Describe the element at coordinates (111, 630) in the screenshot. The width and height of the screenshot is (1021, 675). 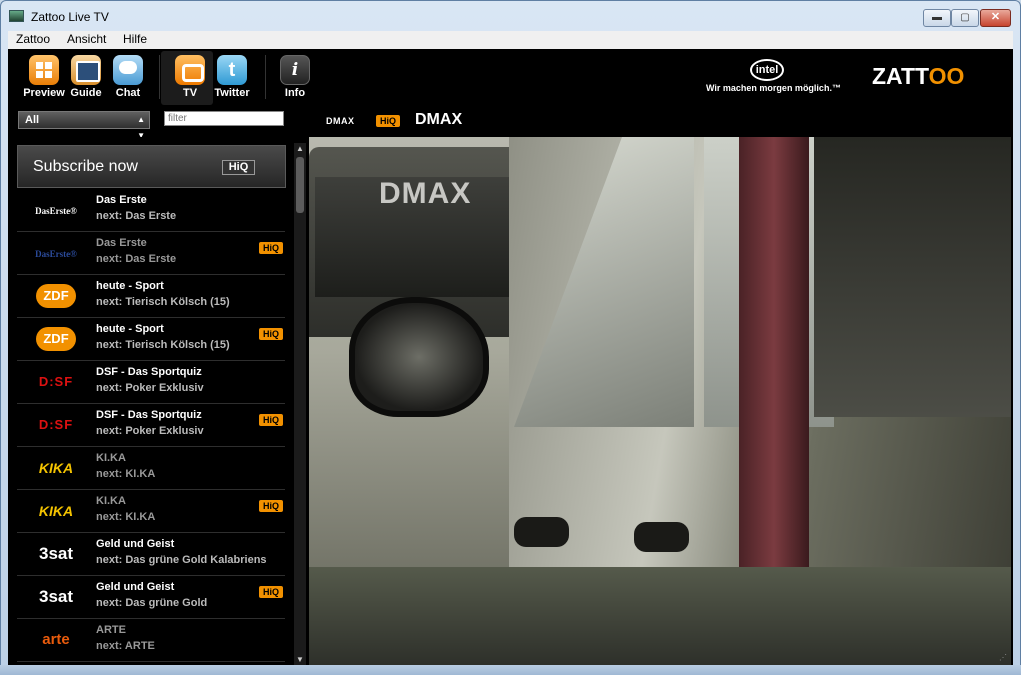
I see `channel-program: ARTE` at that location.